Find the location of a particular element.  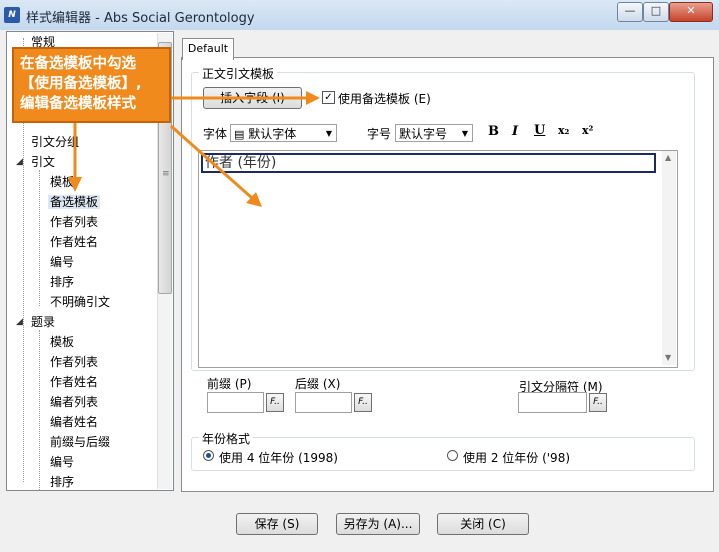

arrow-to-tree-item is located at coordinates (75, 157).